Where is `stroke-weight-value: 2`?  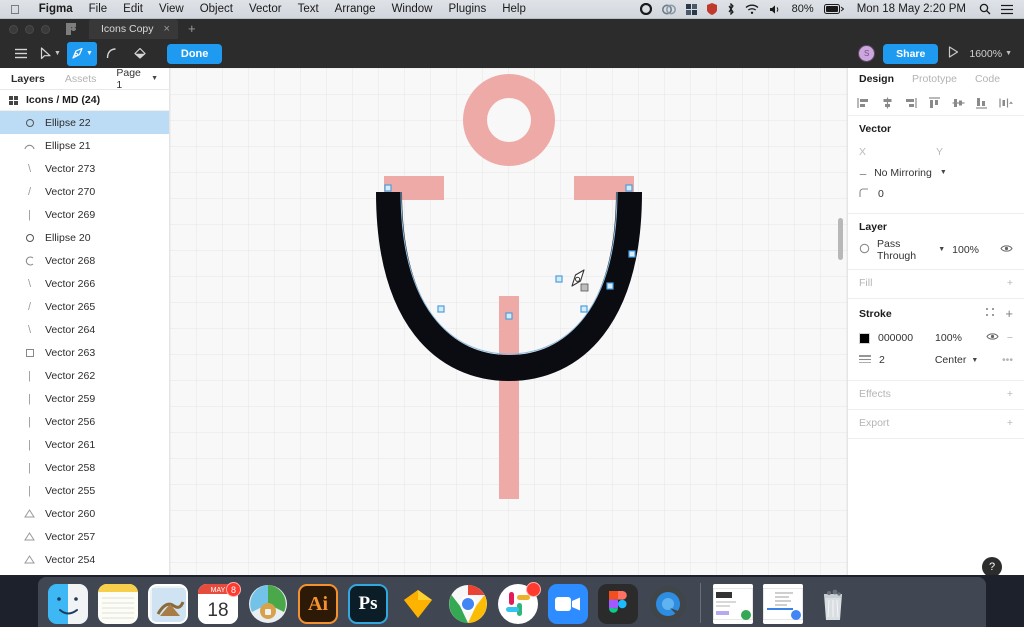
stroke-weight-value: 2 is located at coordinates (882, 360).